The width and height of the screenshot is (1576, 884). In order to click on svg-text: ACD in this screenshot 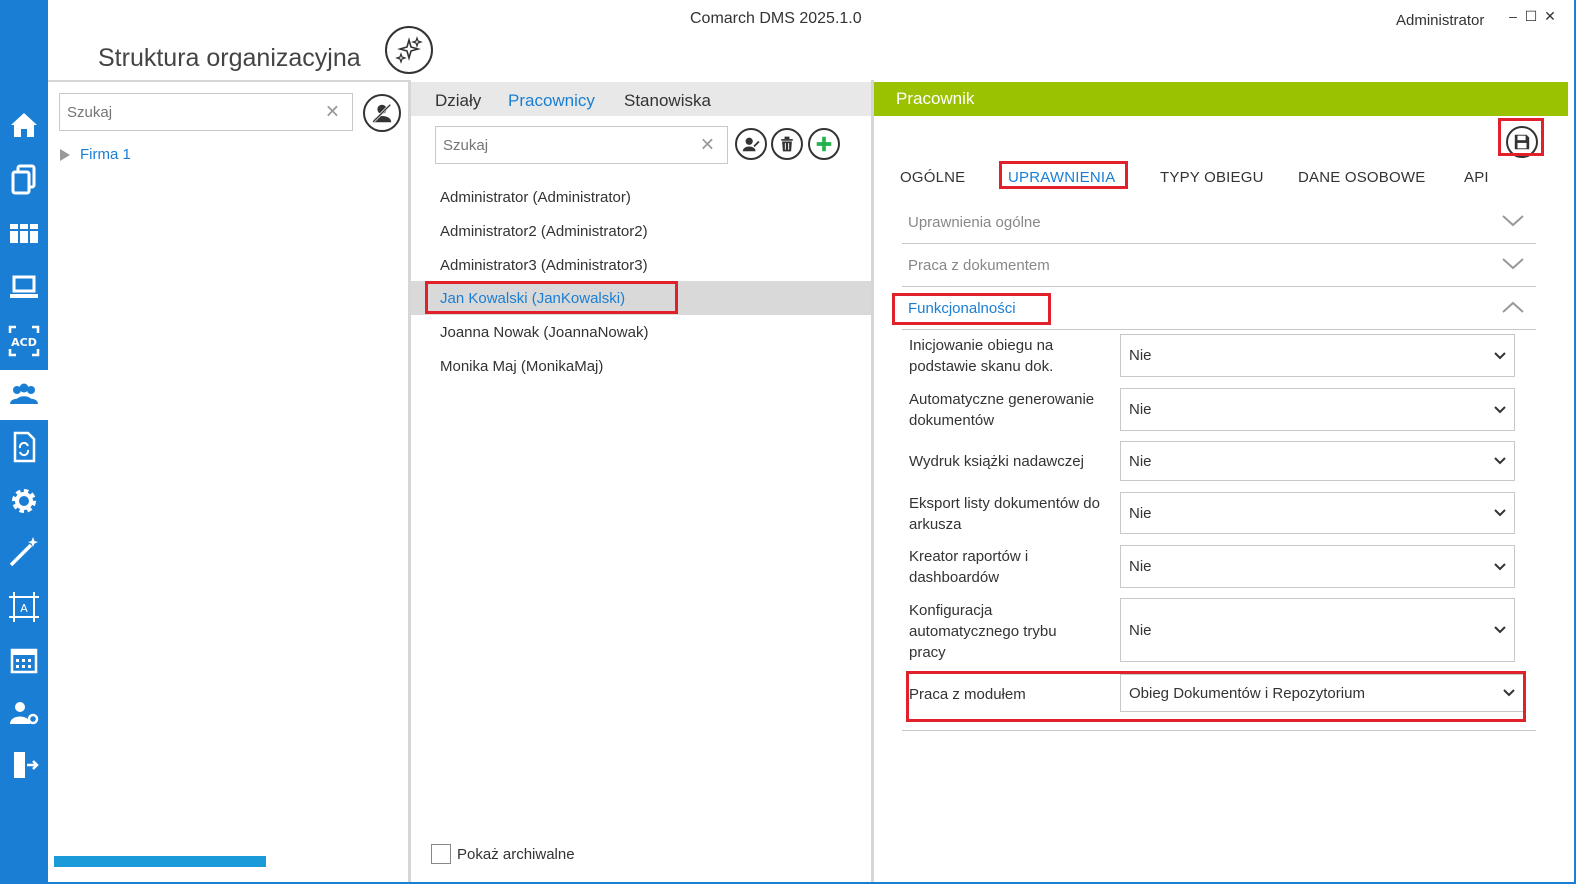, I will do `click(24, 342)`.